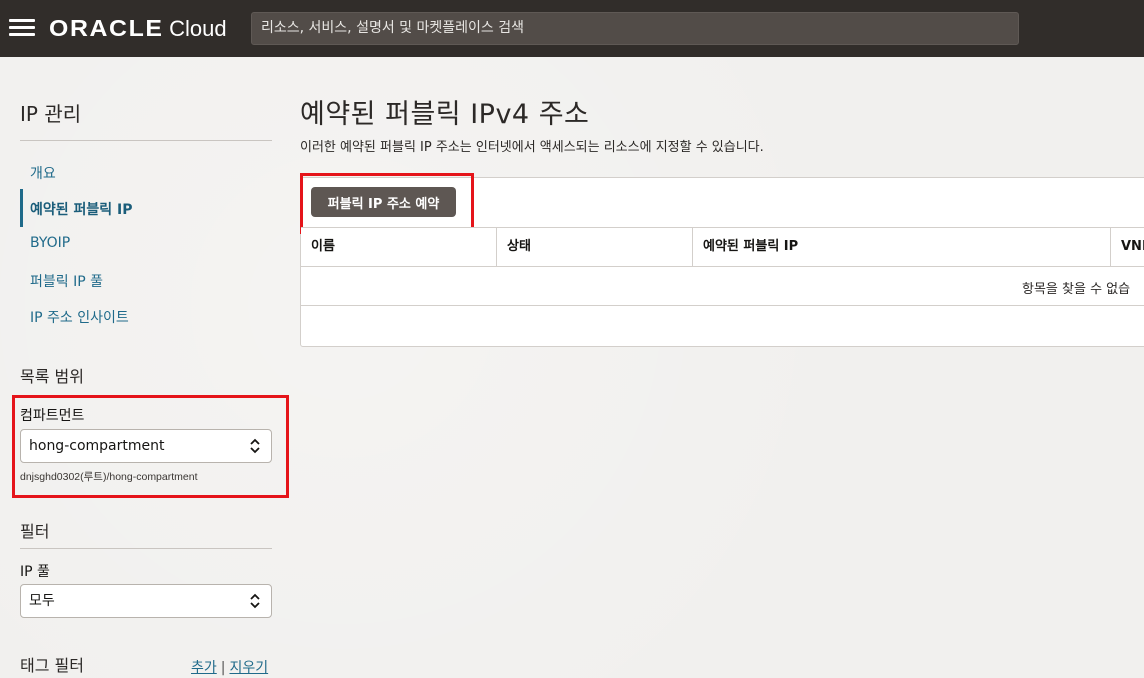  What do you see at coordinates (66, 281) in the screenshot?
I see `sidebar-item-public-ip-pools: 퍼블릭 IP 풀` at bounding box center [66, 281].